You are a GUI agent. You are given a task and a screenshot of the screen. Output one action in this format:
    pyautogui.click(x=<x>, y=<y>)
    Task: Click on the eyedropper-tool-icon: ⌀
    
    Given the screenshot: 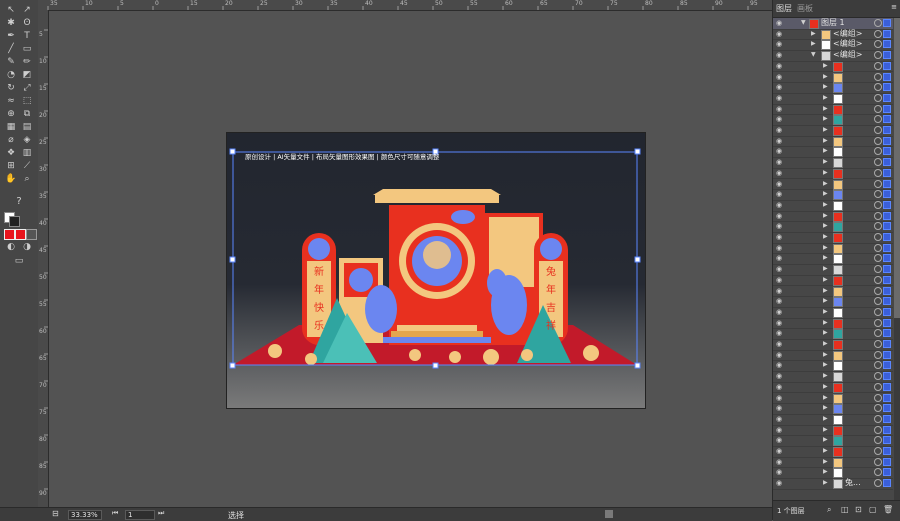 What is the action you would take?
    pyautogui.click(x=11, y=140)
    